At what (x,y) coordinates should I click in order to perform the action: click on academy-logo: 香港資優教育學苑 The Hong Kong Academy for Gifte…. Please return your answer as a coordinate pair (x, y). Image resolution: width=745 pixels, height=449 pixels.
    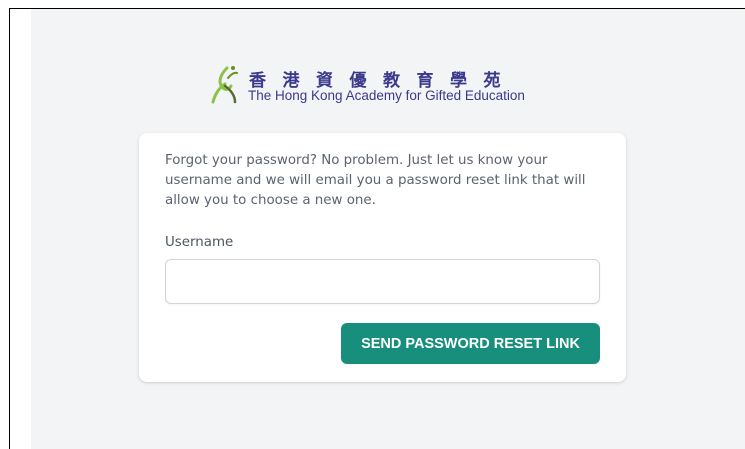
    Looking at the image, I should click on (386, 85).